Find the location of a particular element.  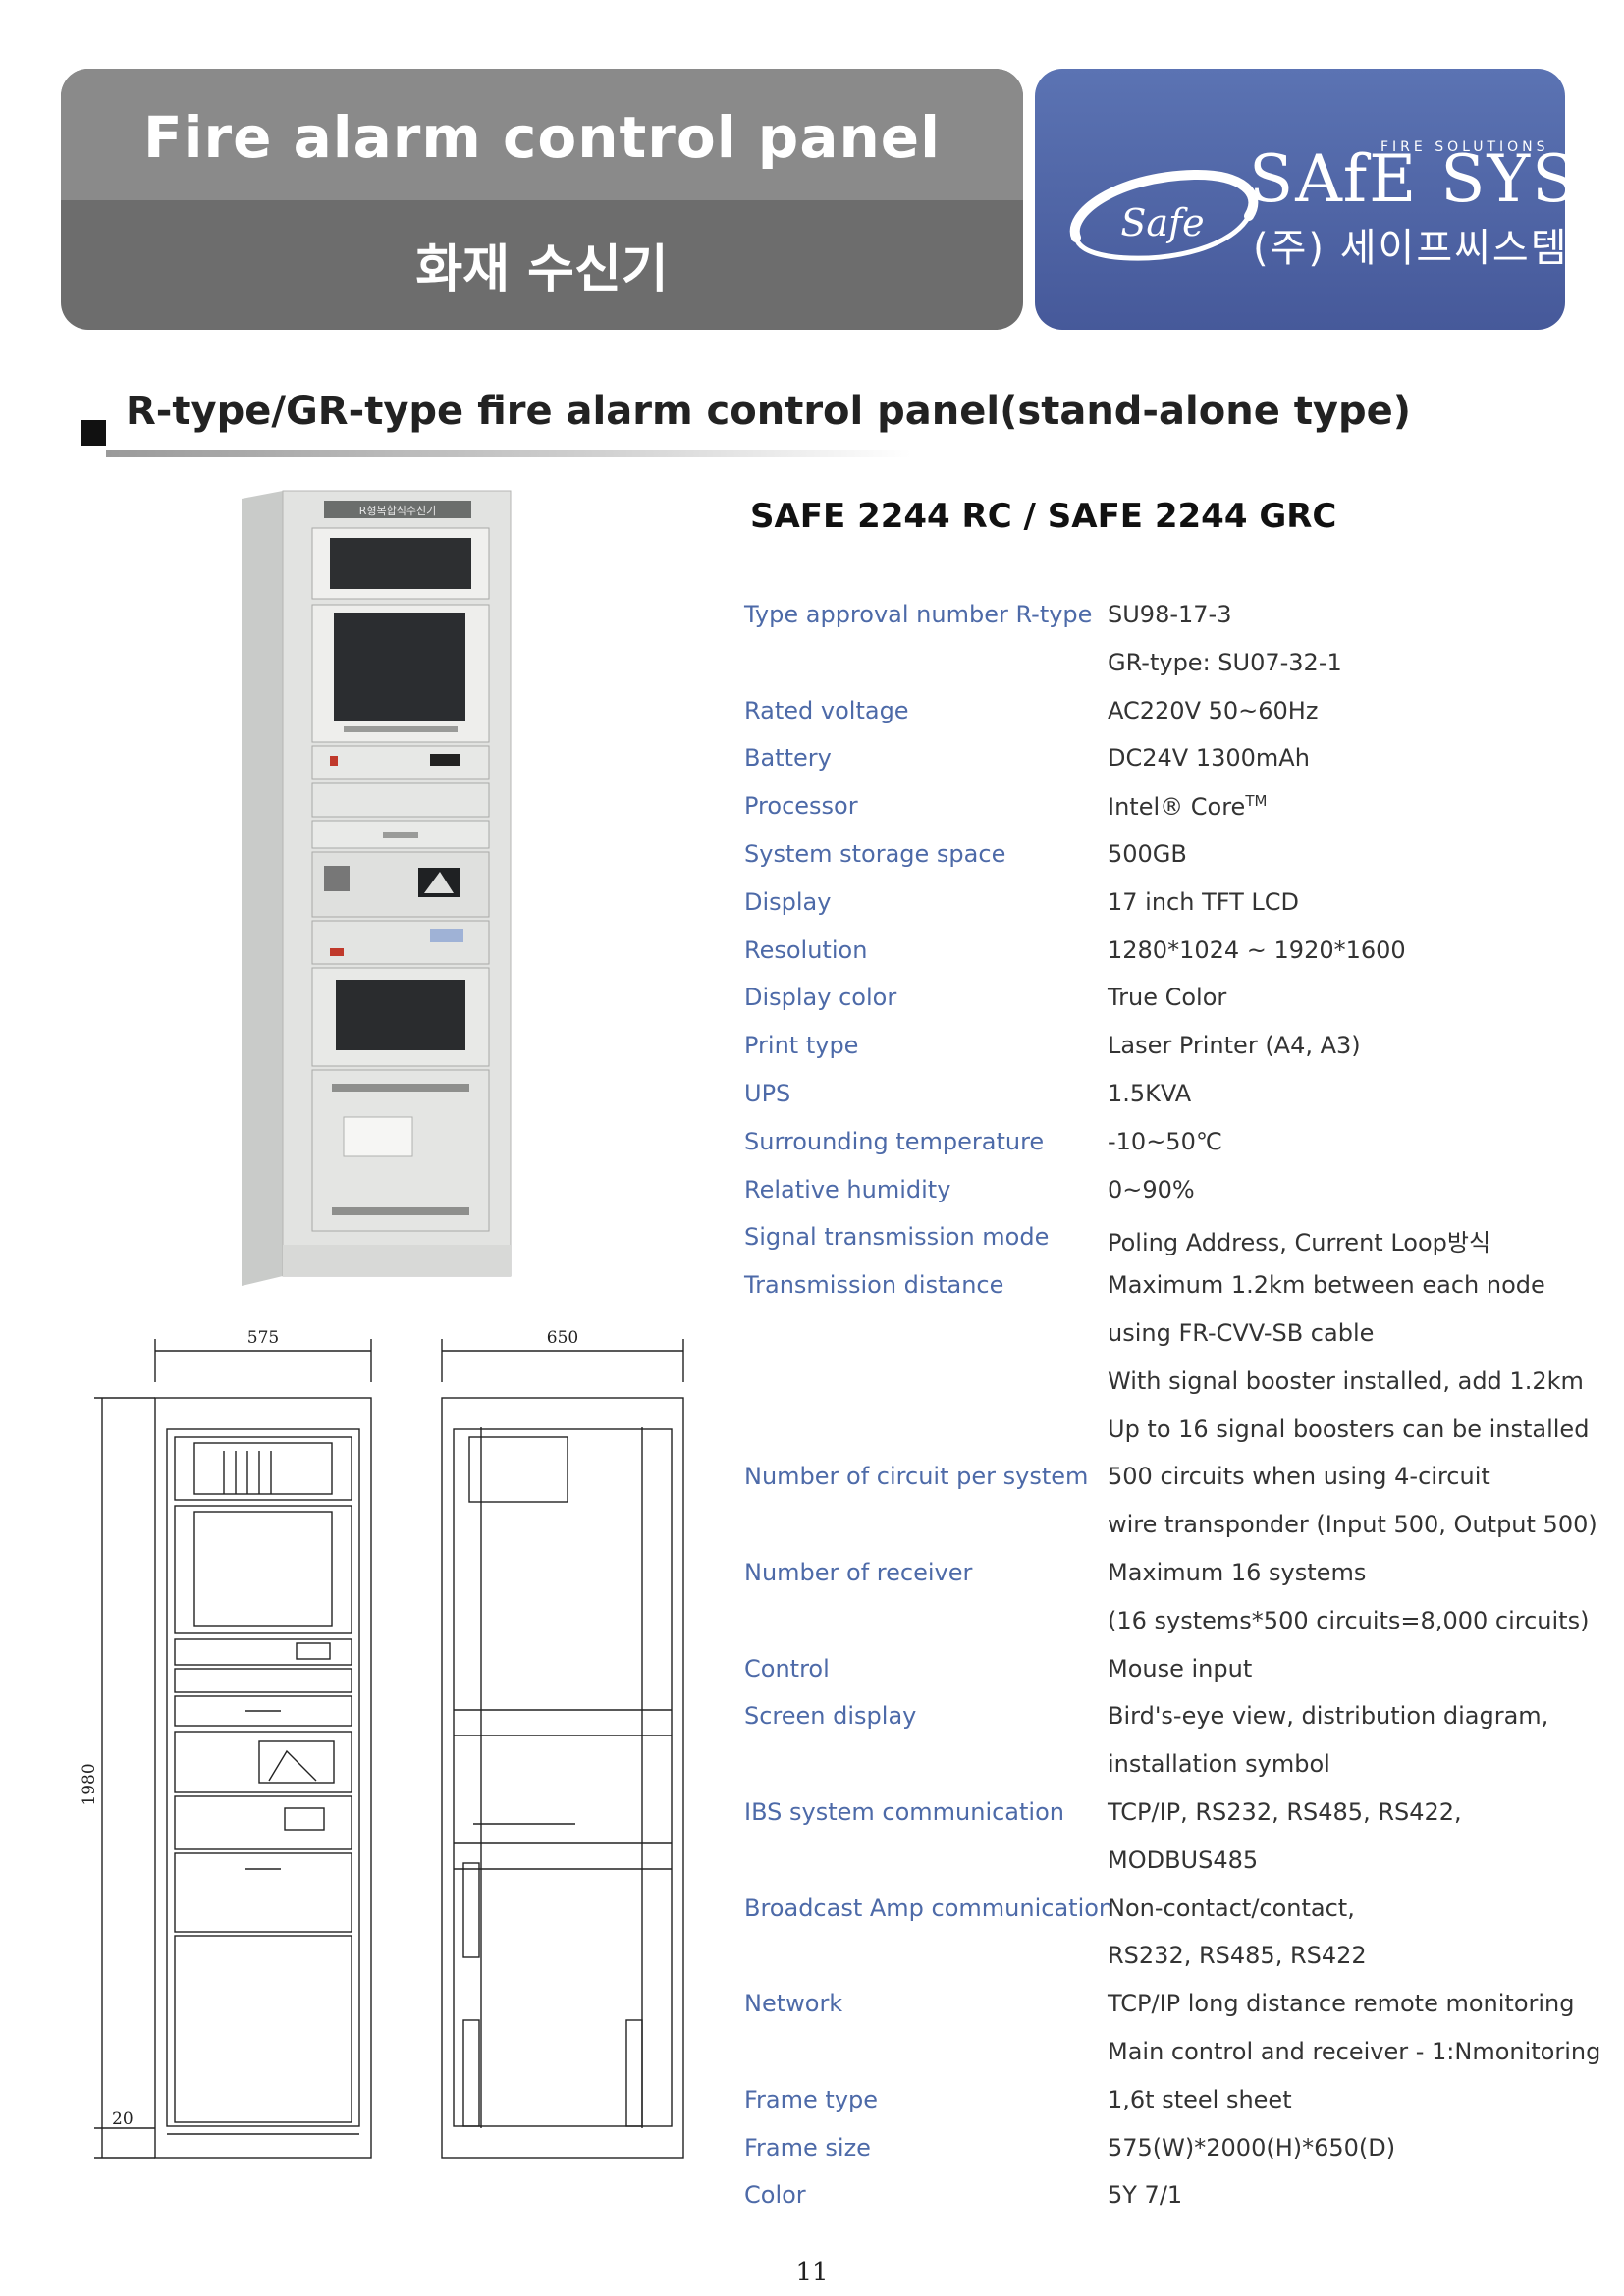

spec-label: Display color is located at coordinates (820, 998).